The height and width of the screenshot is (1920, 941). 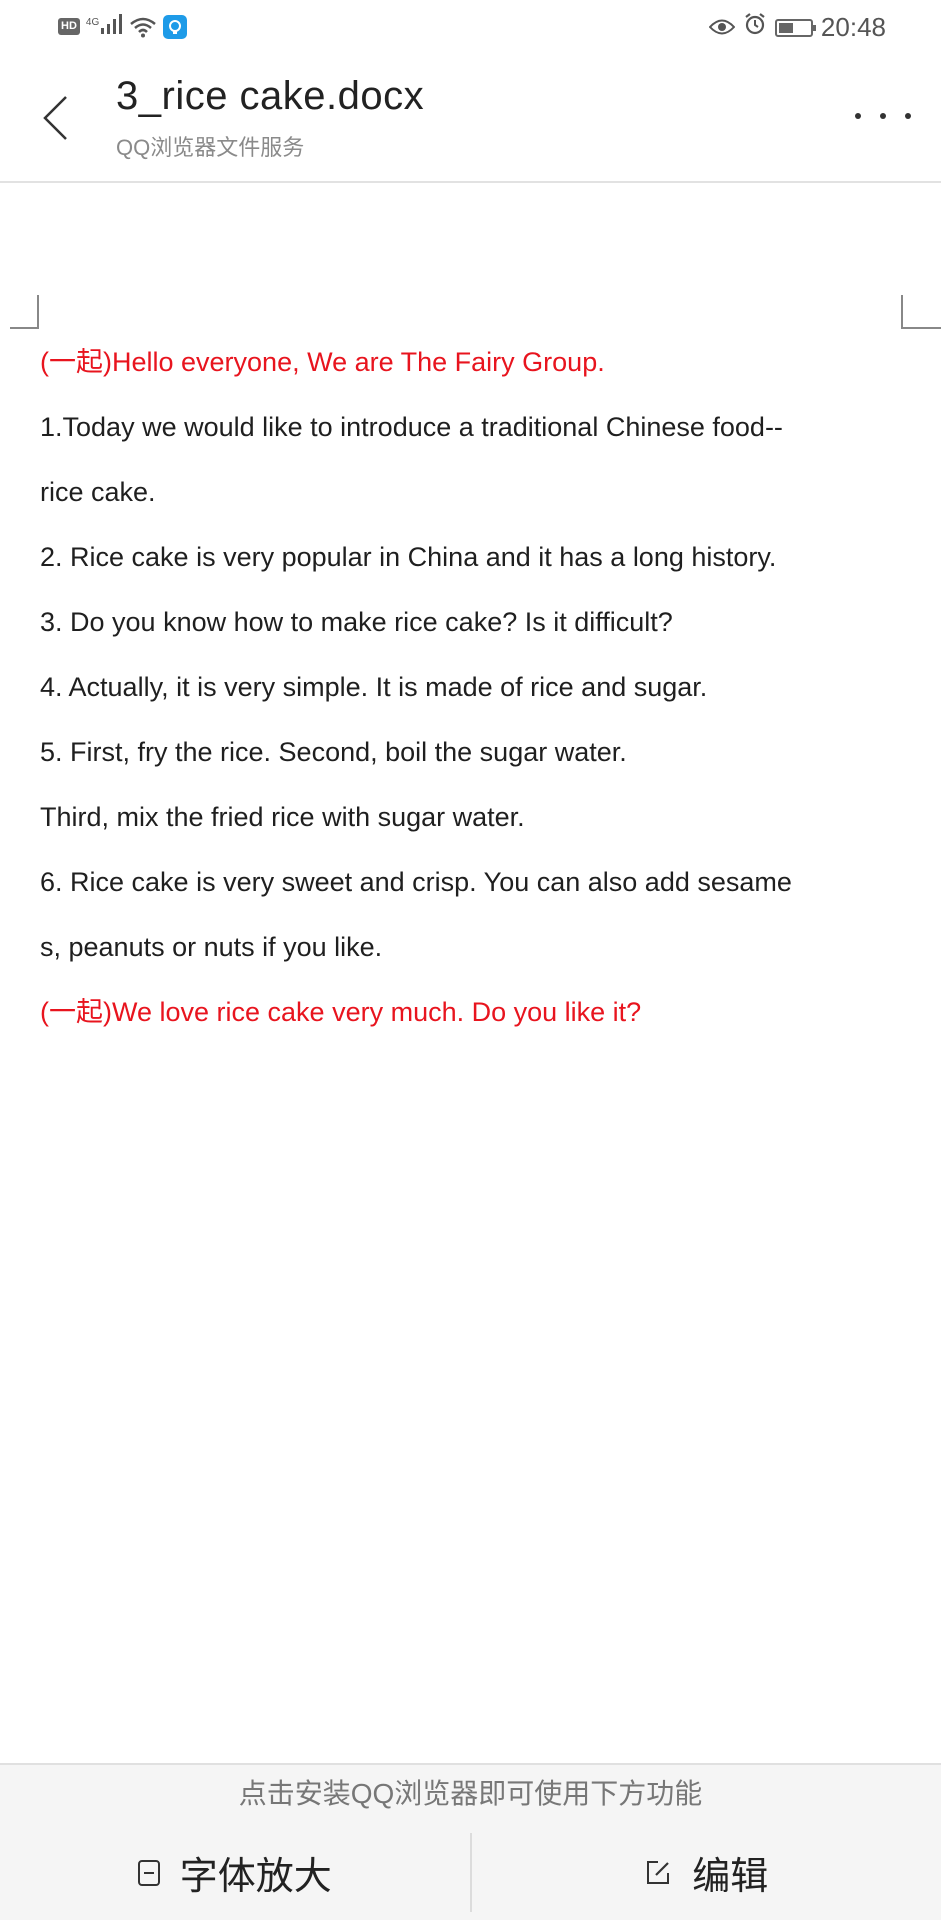 I want to click on signal-icon, so click(x=112, y=26).